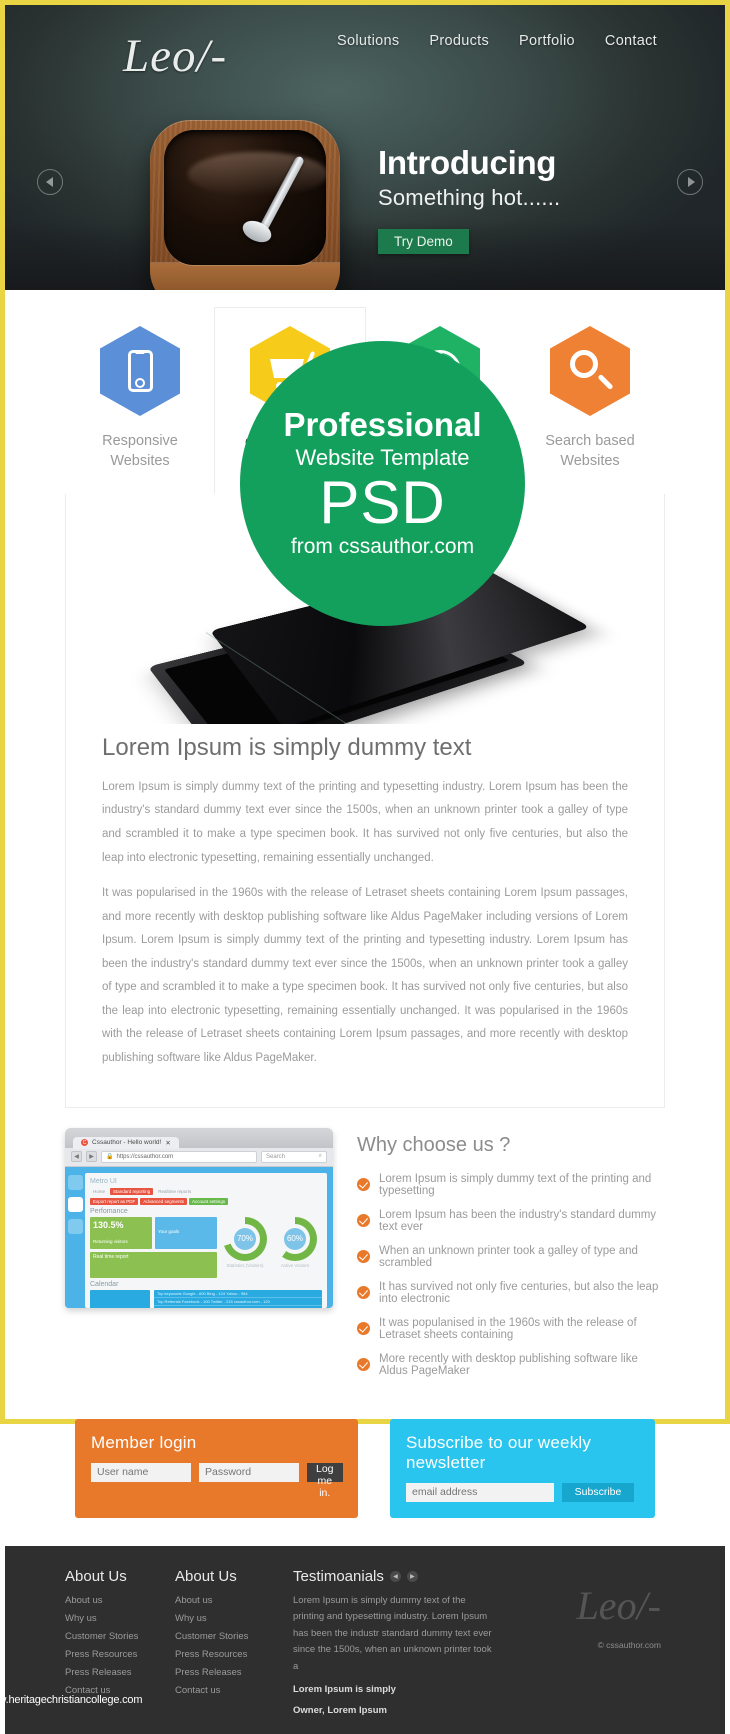 The image size is (730, 1734). What do you see at coordinates (591, 371) in the screenshot?
I see `search-icon` at bounding box center [591, 371].